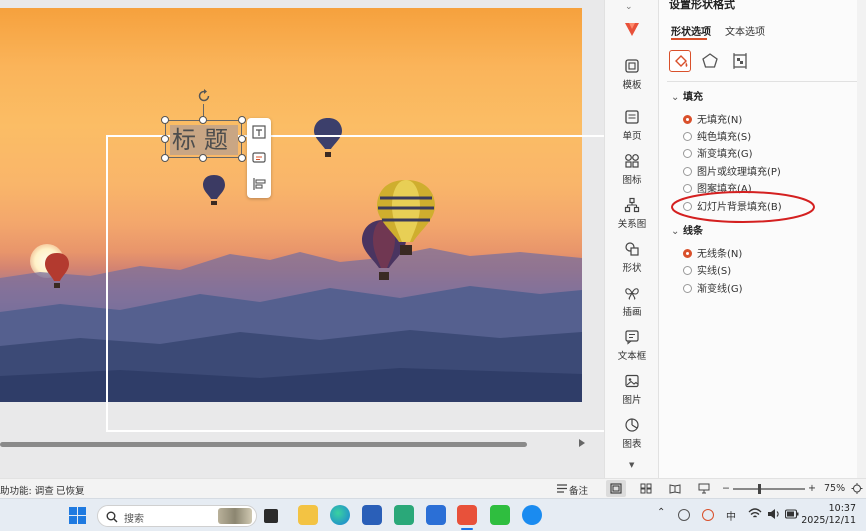 This screenshot has width=866, height=531. I want to click on microsoft-store-icon, so click(372, 515).